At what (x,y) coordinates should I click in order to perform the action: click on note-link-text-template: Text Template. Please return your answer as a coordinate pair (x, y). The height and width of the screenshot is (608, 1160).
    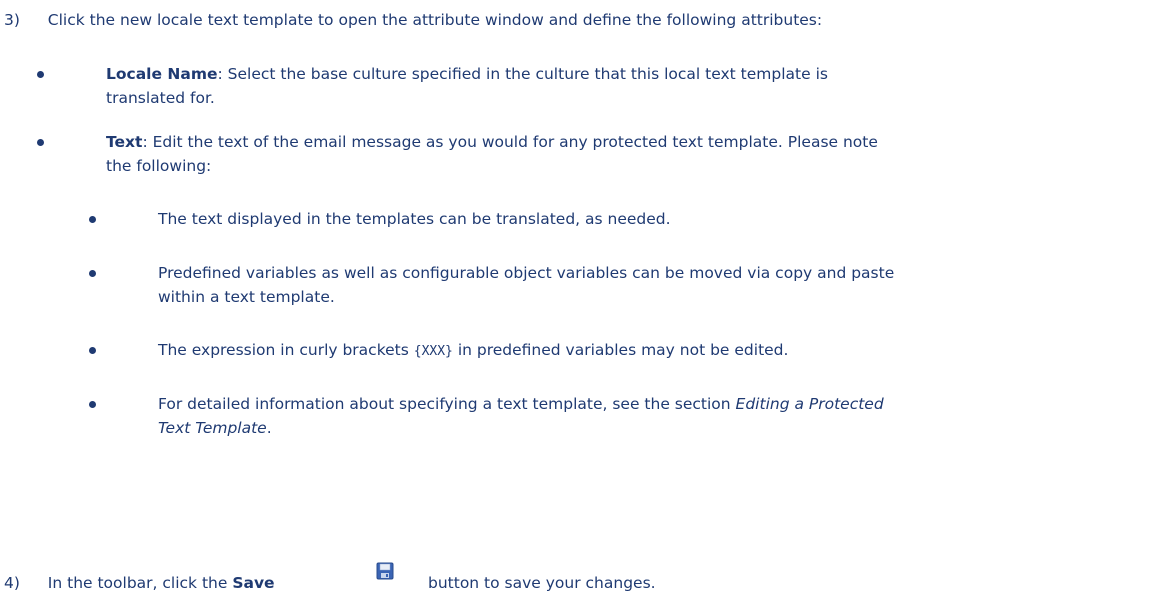
    Looking at the image, I should click on (212, 428).